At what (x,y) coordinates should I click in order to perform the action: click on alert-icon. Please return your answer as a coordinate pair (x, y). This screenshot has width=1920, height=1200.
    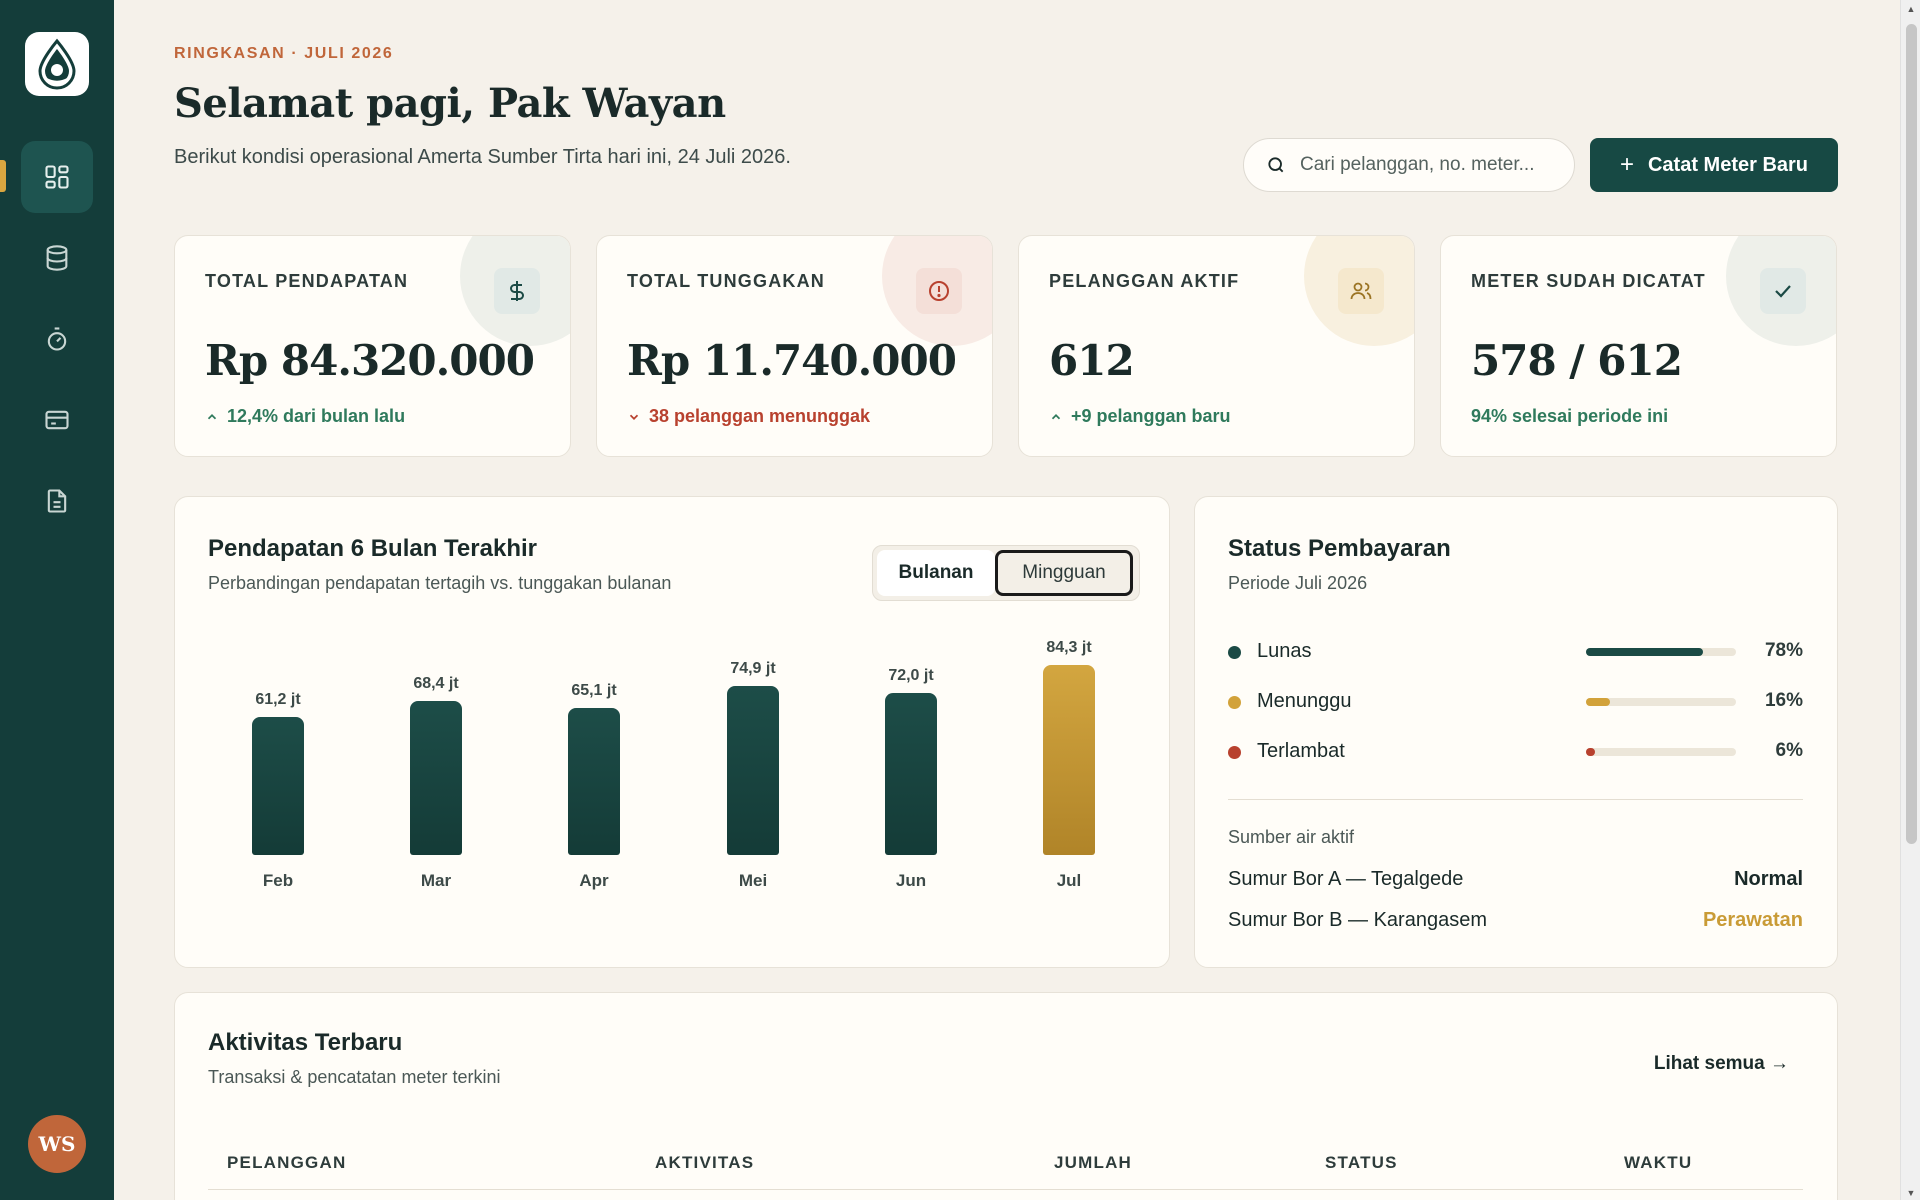
    Looking at the image, I should click on (939, 291).